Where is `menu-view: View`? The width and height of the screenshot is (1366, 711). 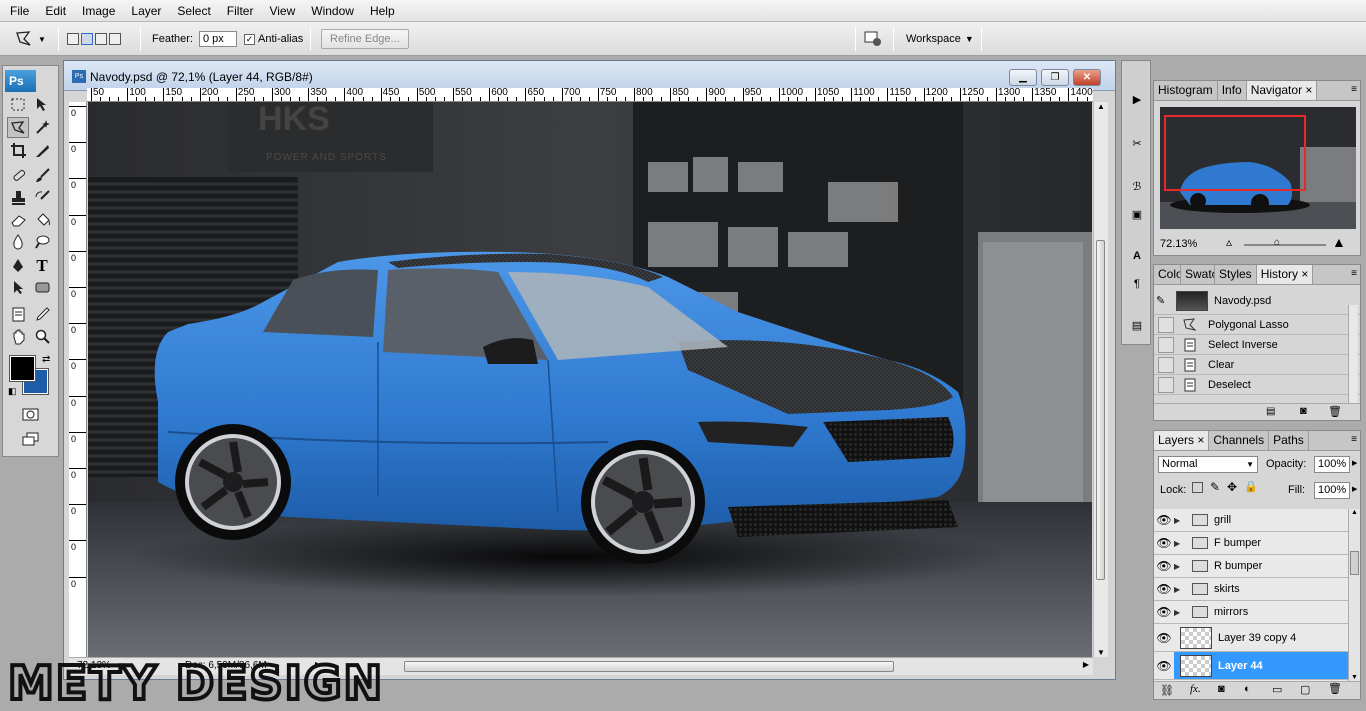
menu-view: View is located at coordinates (282, 11).